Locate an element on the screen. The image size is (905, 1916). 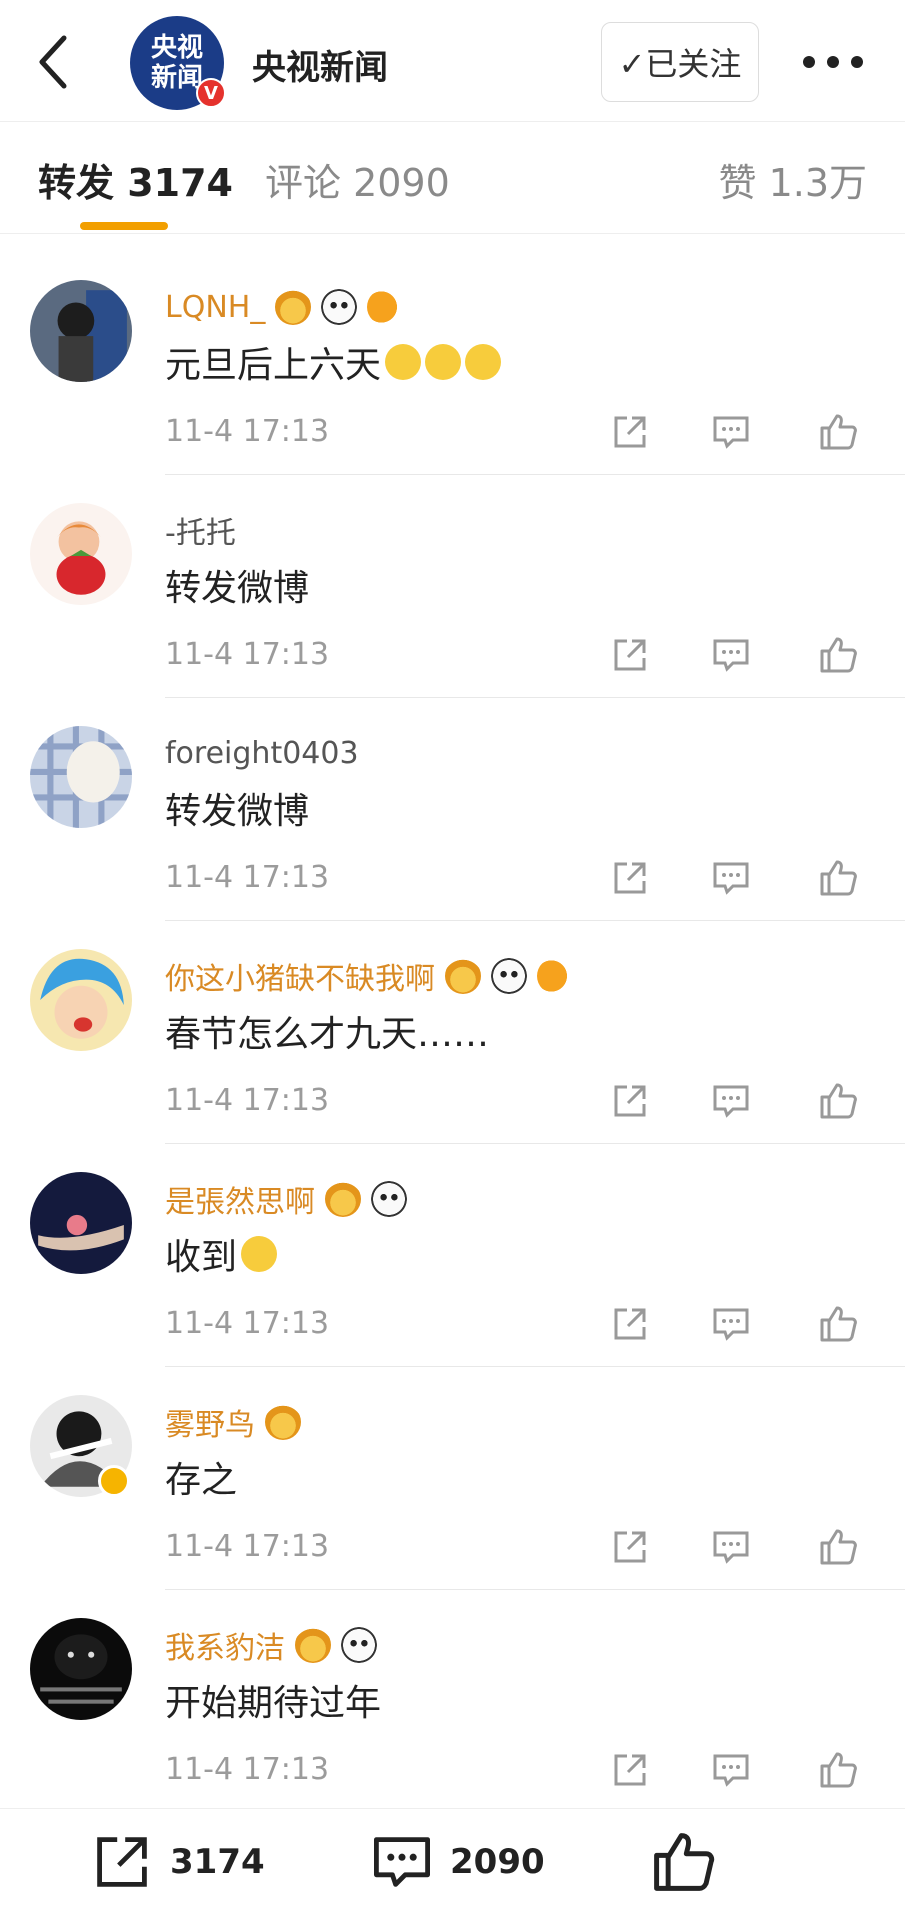
list-item: 是張然思啊 收到 11-4 17:13 is located at coordinates (452, 1255).